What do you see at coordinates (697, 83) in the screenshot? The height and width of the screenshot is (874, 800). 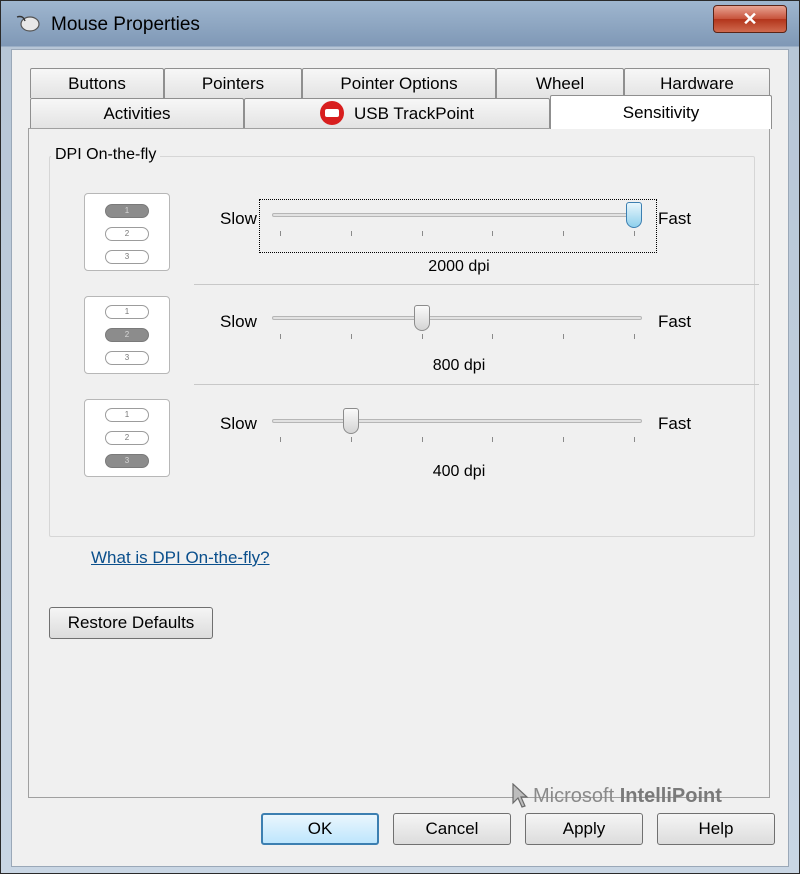 I see `tab-hardware: Hardware` at bounding box center [697, 83].